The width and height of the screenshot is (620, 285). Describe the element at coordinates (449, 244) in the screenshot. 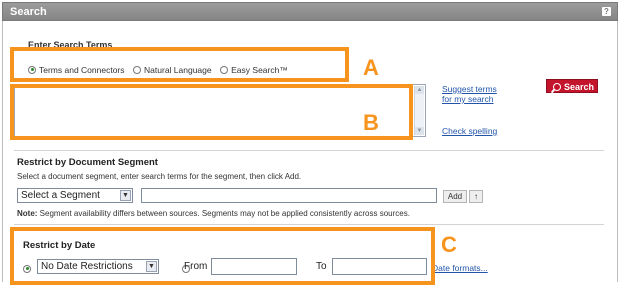

I see `callout-label-c: C` at that location.